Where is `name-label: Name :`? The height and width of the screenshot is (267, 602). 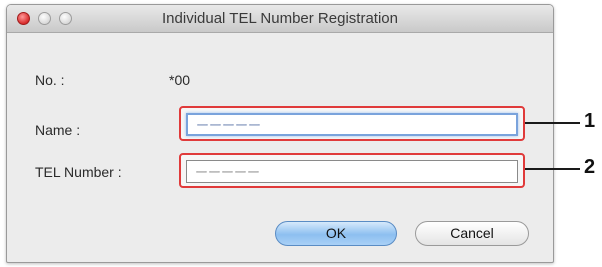 name-label: Name : is located at coordinates (58, 130).